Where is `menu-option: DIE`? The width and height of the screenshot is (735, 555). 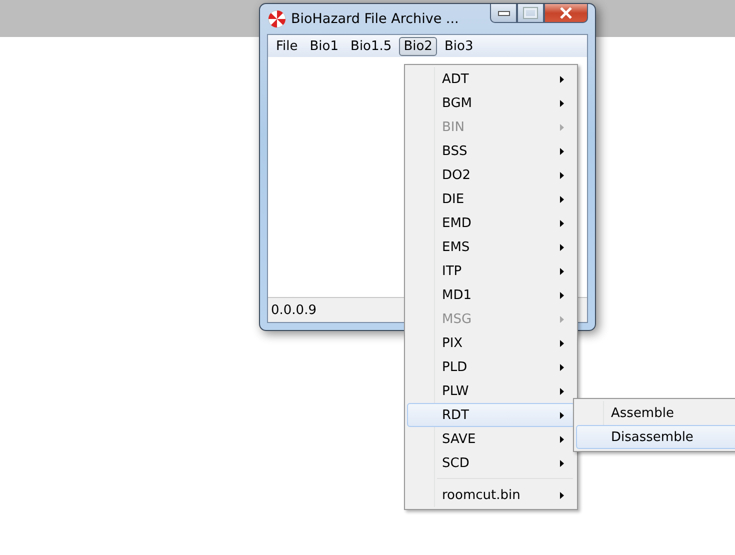
menu-option: DIE is located at coordinates (491, 199).